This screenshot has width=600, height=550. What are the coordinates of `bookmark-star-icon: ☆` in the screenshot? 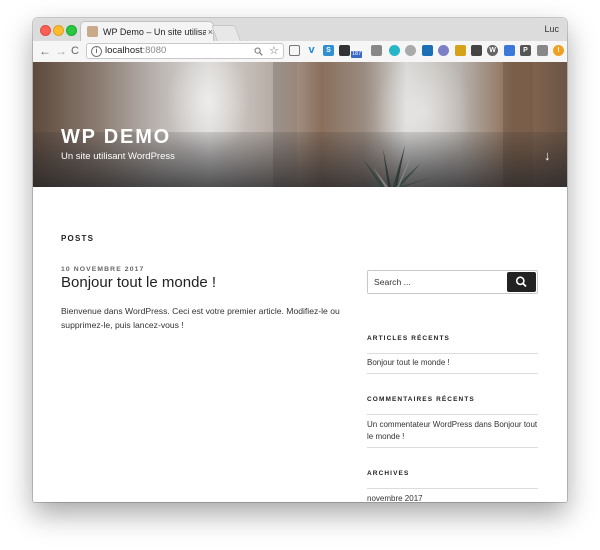 It's located at (274, 50).